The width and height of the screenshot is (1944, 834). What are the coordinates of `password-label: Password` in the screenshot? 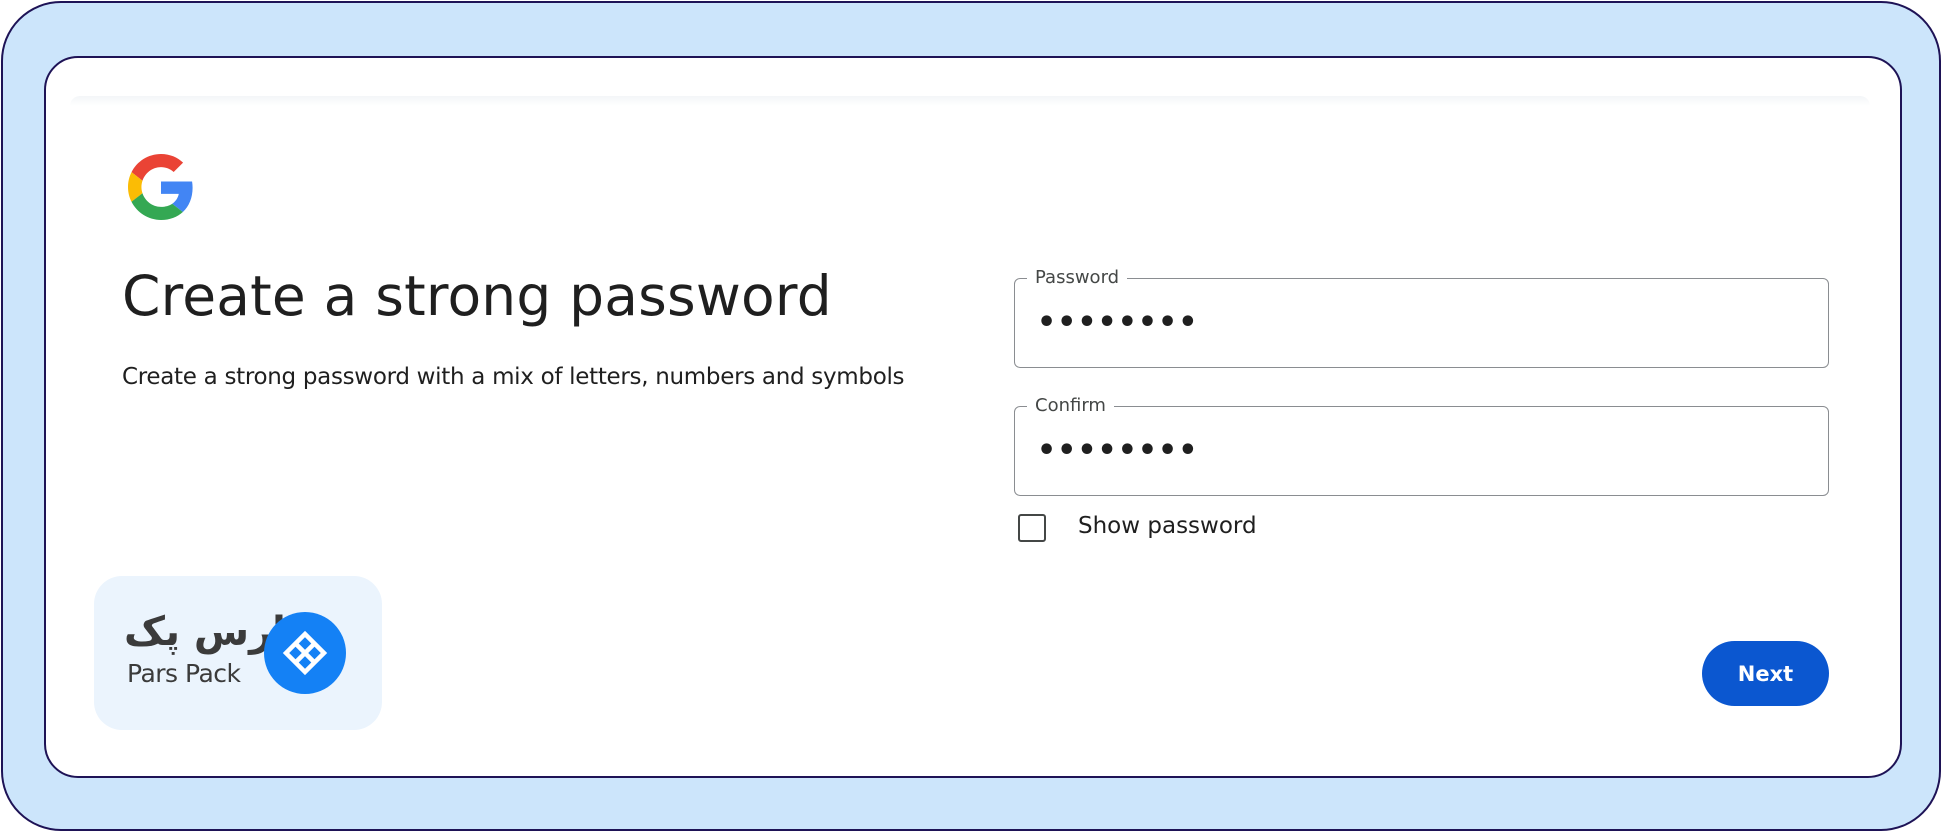 It's located at (1077, 278).